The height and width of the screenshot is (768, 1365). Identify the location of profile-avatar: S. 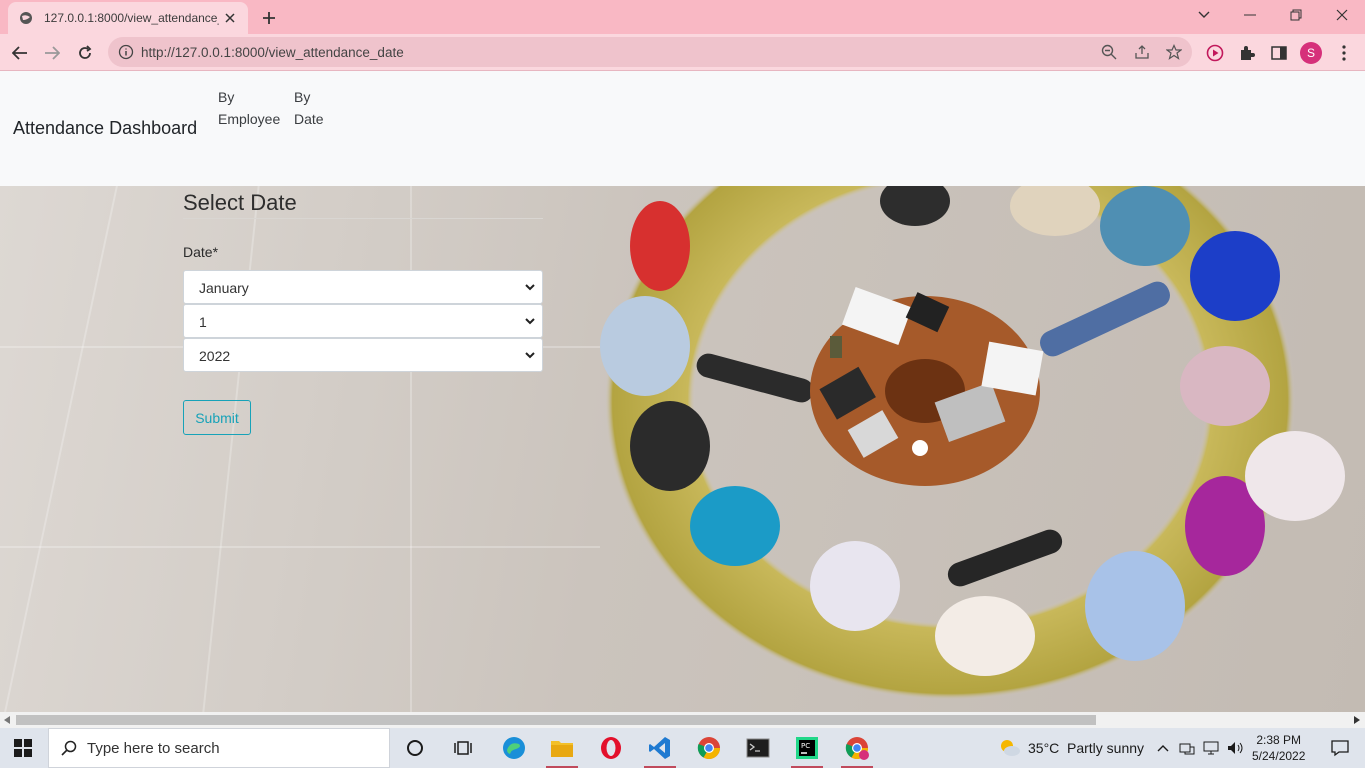
(1311, 53).